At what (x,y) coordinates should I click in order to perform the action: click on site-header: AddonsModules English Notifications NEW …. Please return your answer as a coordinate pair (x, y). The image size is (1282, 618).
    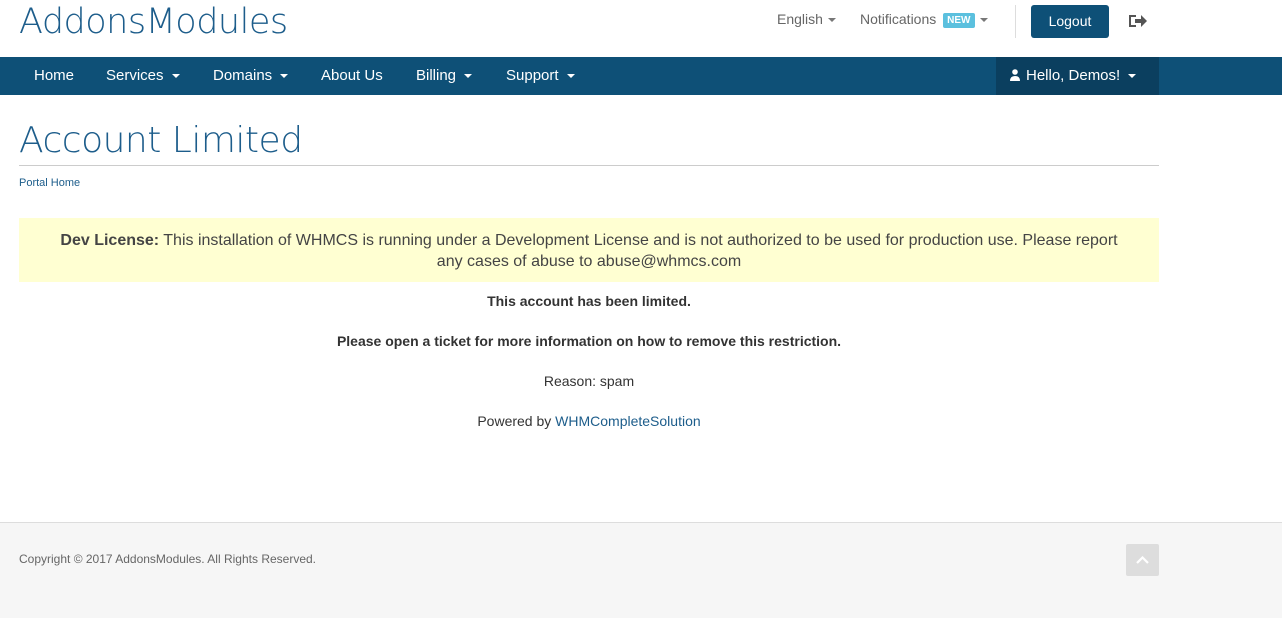
    Looking at the image, I should click on (641, 28).